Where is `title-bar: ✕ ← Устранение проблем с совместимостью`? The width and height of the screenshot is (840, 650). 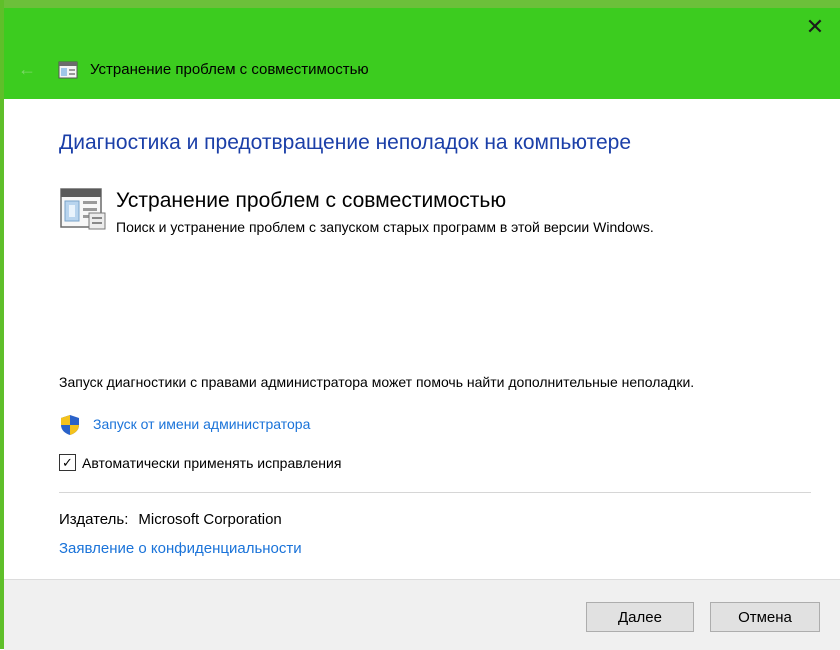 title-bar: ✕ ← Устранение проблем с совместимостью is located at coordinates (422, 53).